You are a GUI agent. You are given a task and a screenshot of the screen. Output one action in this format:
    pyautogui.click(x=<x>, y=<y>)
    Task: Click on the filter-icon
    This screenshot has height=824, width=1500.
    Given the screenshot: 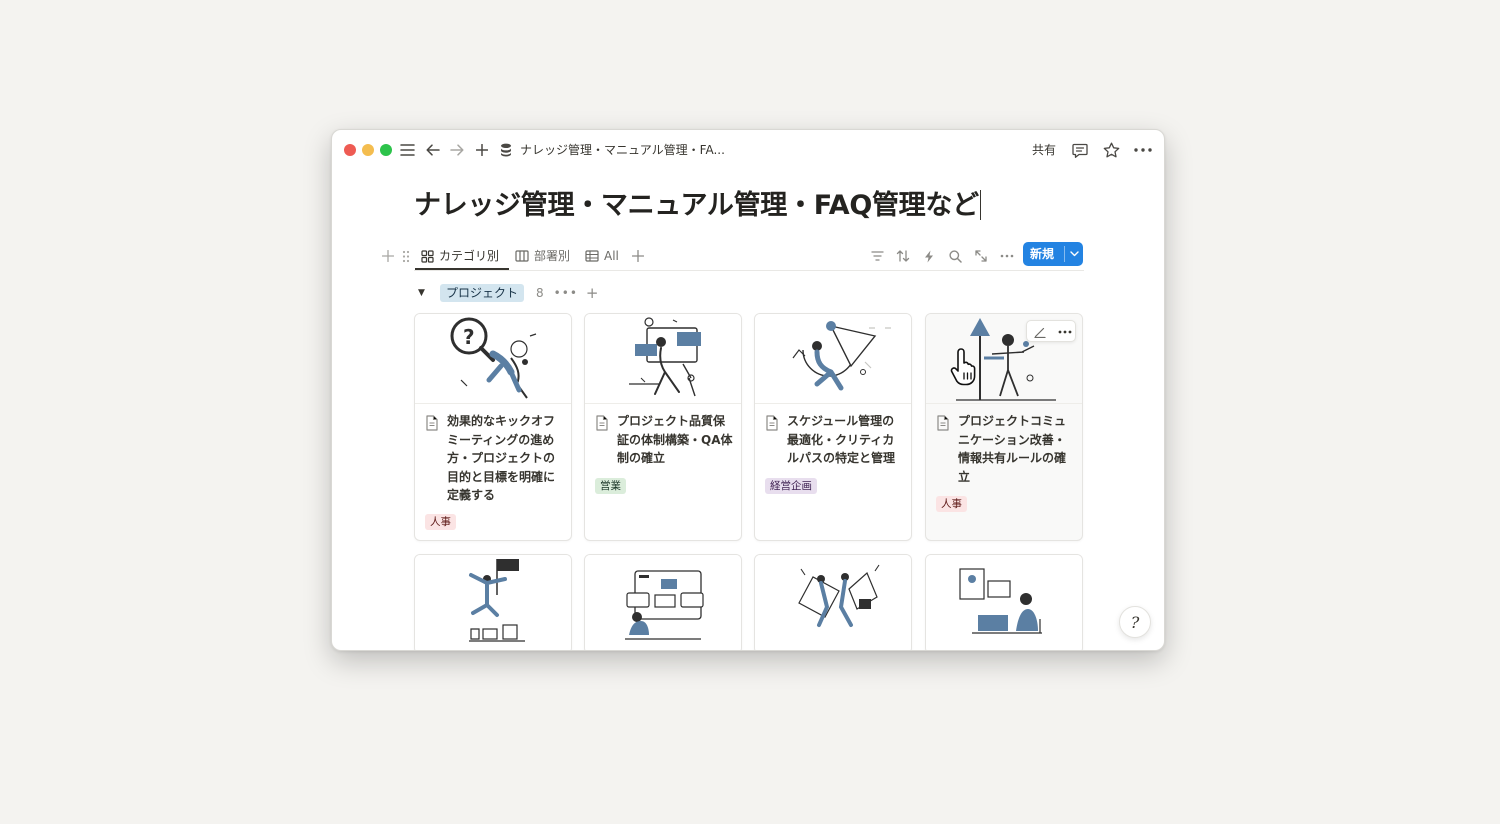 What is the action you would take?
    pyautogui.click(x=877, y=256)
    